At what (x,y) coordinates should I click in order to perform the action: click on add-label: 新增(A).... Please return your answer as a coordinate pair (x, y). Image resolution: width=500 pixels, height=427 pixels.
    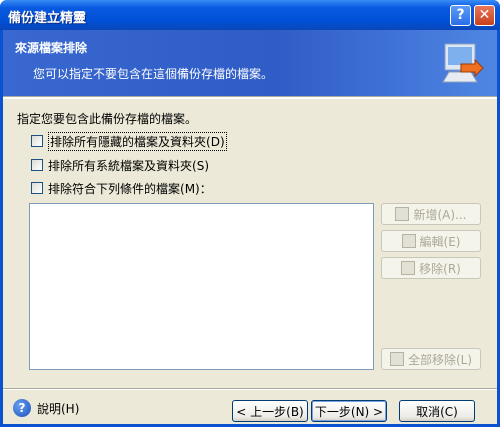
    Looking at the image, I should click on (440, 214).